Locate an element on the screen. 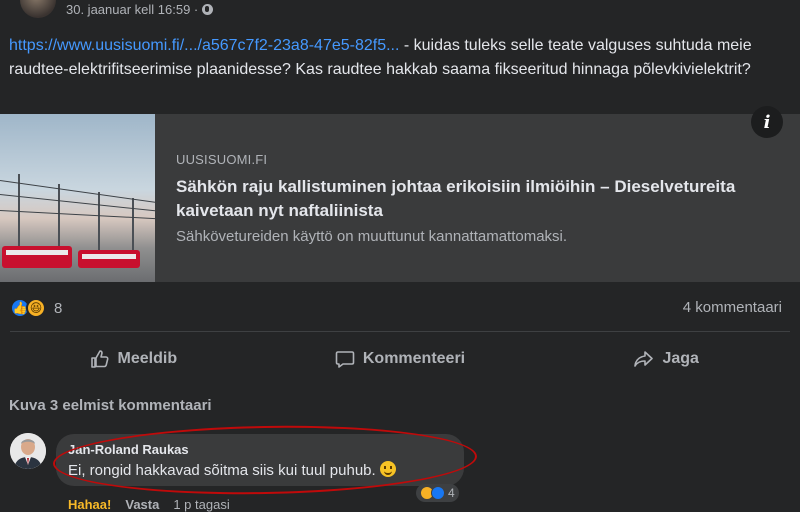  like-icon is located at coordinates (438, 493).